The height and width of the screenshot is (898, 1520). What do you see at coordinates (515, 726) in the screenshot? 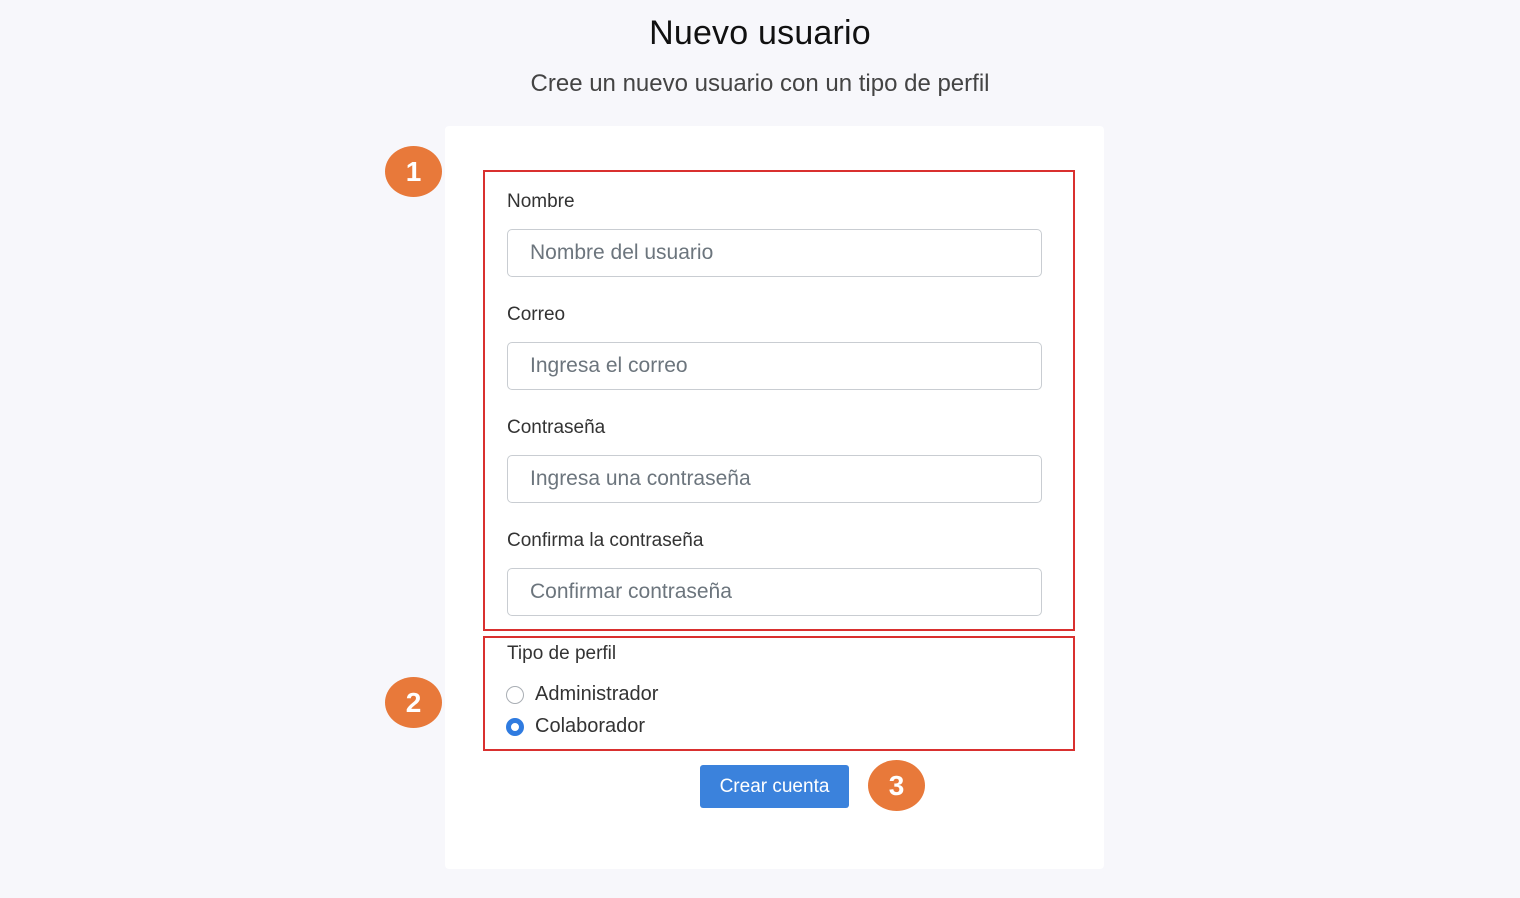
I see `radio-checked-icon` at bounding box center [515, 726].